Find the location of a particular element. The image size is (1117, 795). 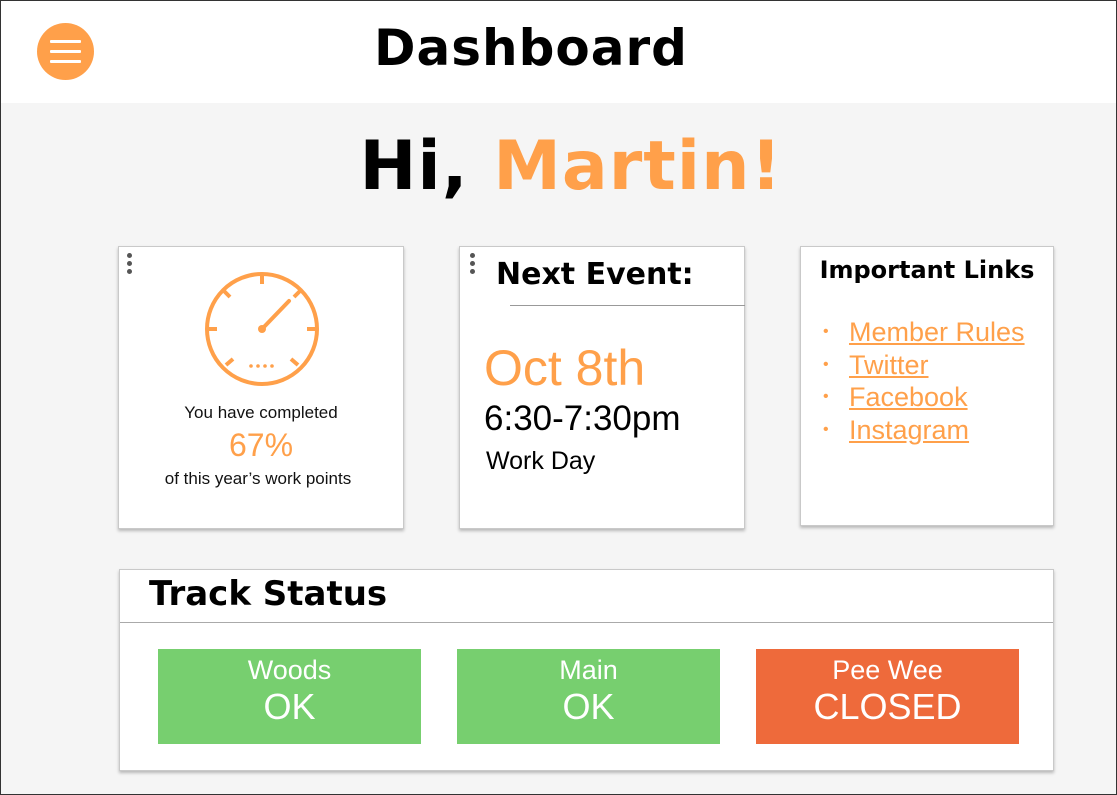

greeting: Hi, Martin! is located at coordinates (559, 166).